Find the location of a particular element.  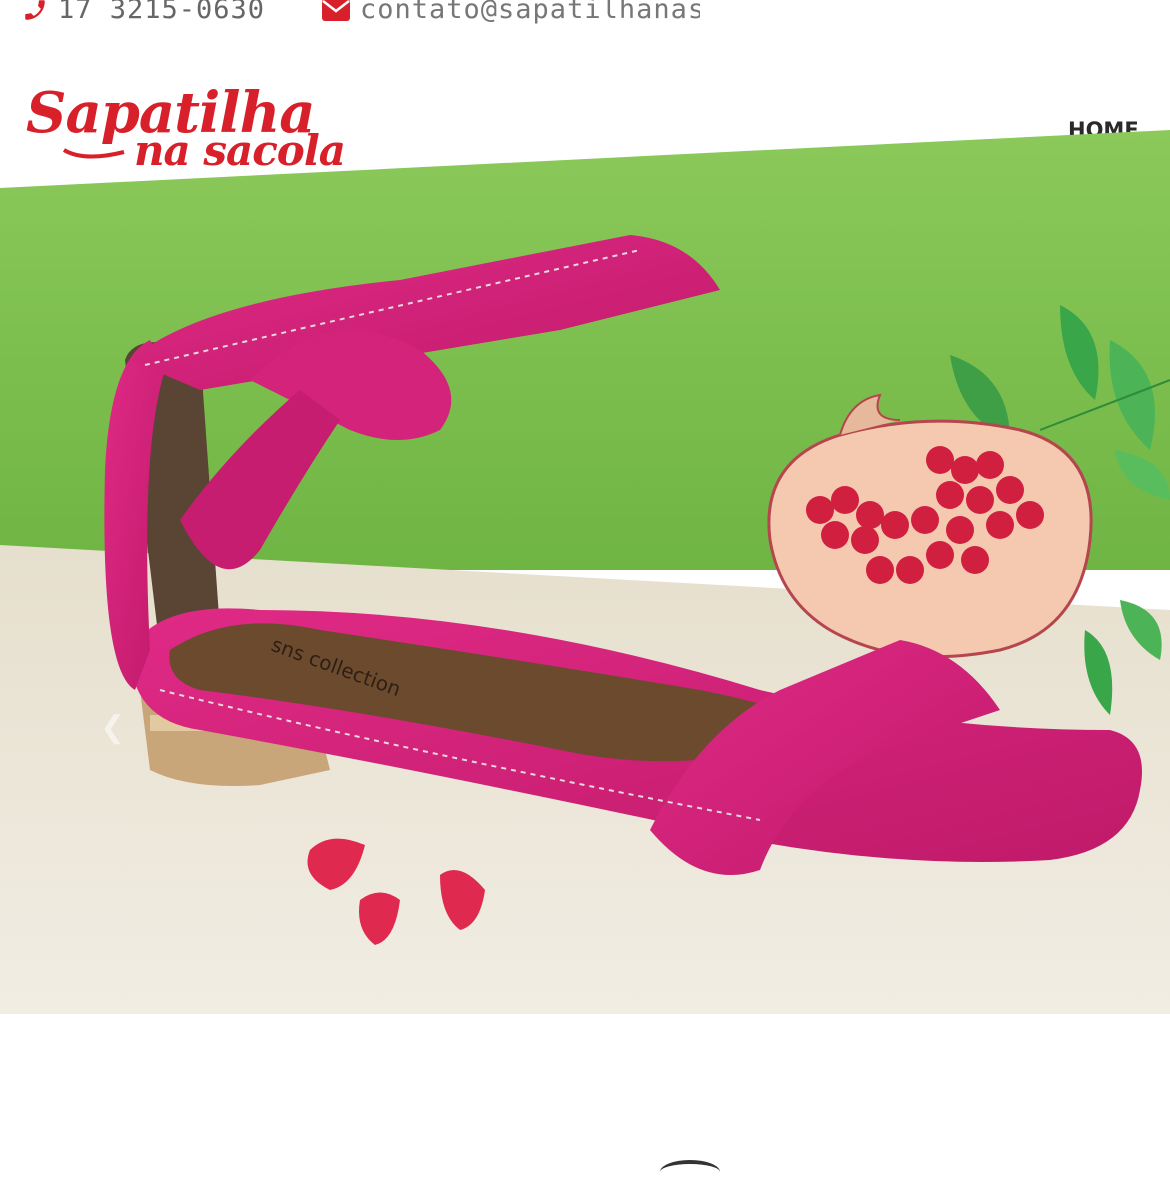

logo-line2: na sacola is located at coordinates (239, 148).